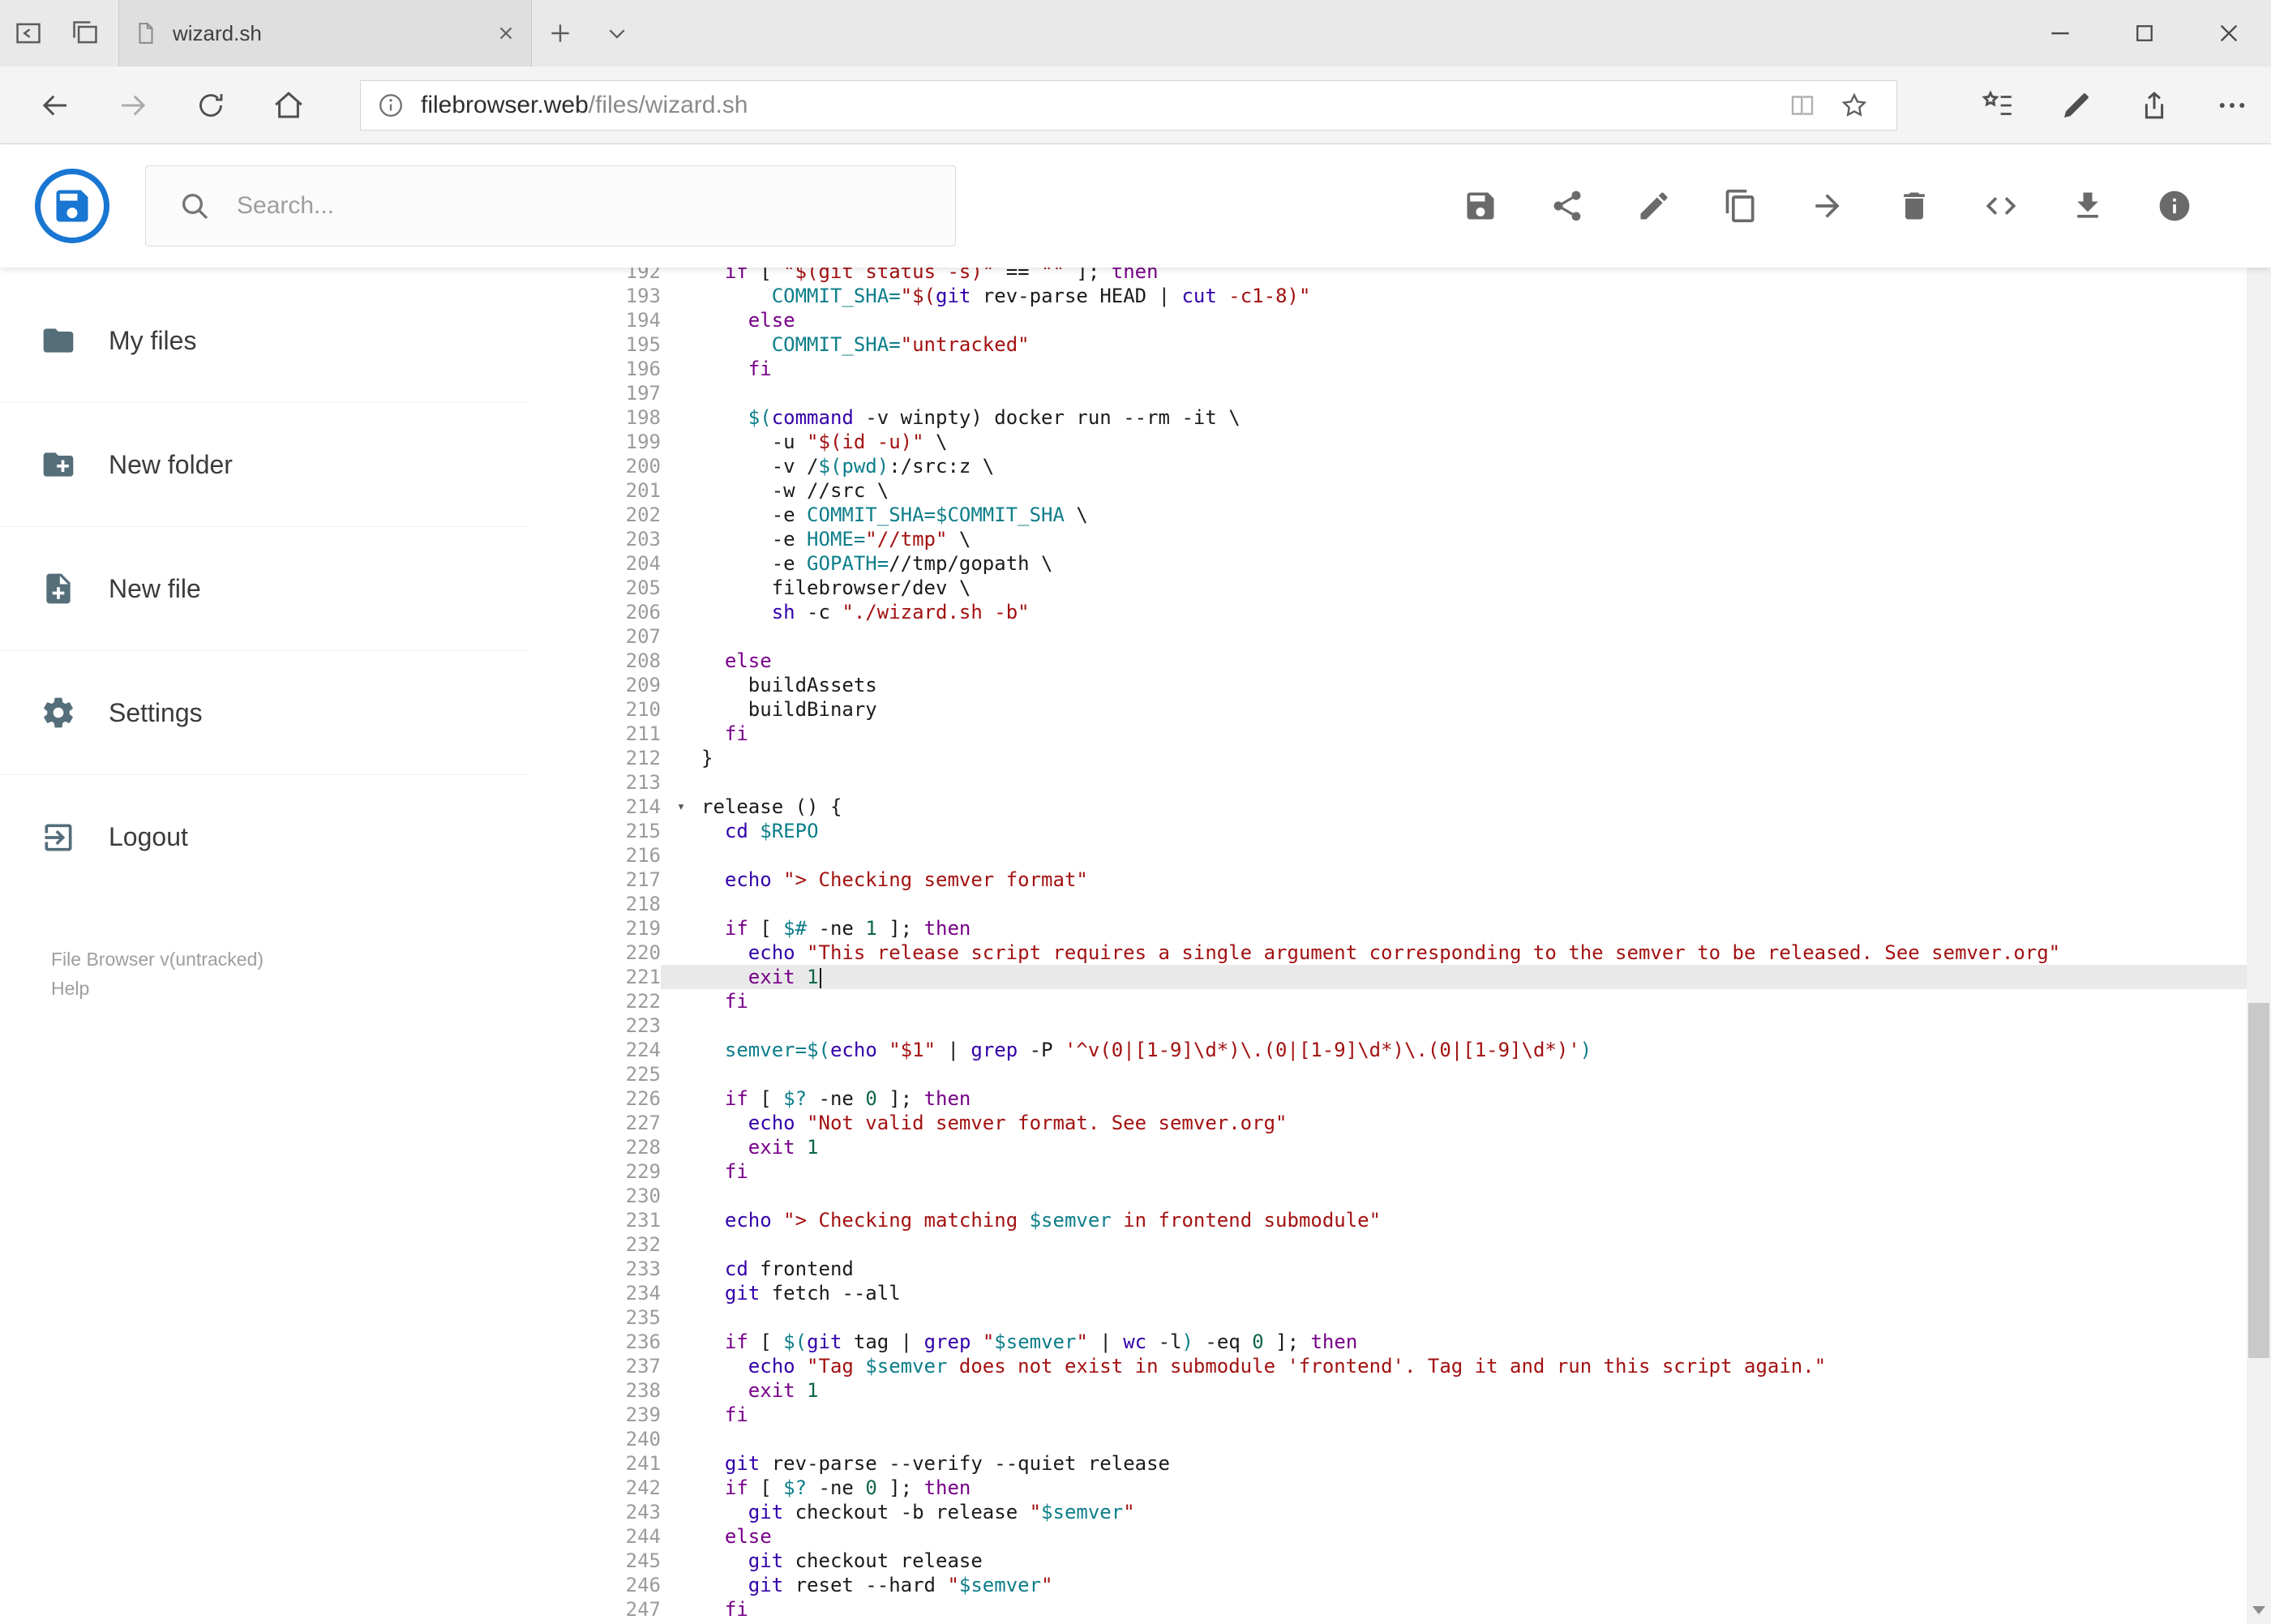 The height and width of the screenshot is (1624, 2271). Describe the element at coordinates (1388, 563) in the screenshot. I see `code-line-204: 204 -e GOPATH=//tmp/gopath \` at that location.